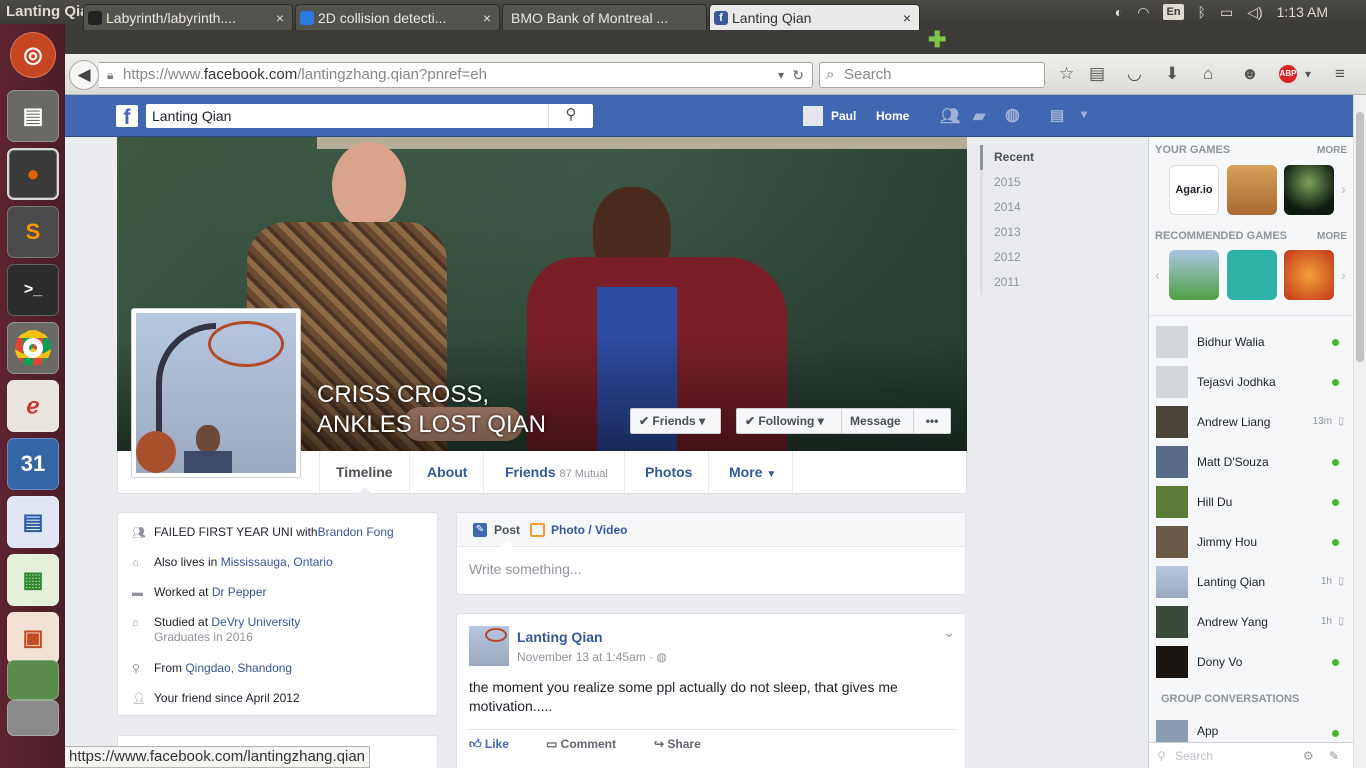 The image size is (1366, 768). What do you see at coordinates (33, 638) in the screenshot?
I see `impress-icon: ▣` at bounding box center [33, 638].